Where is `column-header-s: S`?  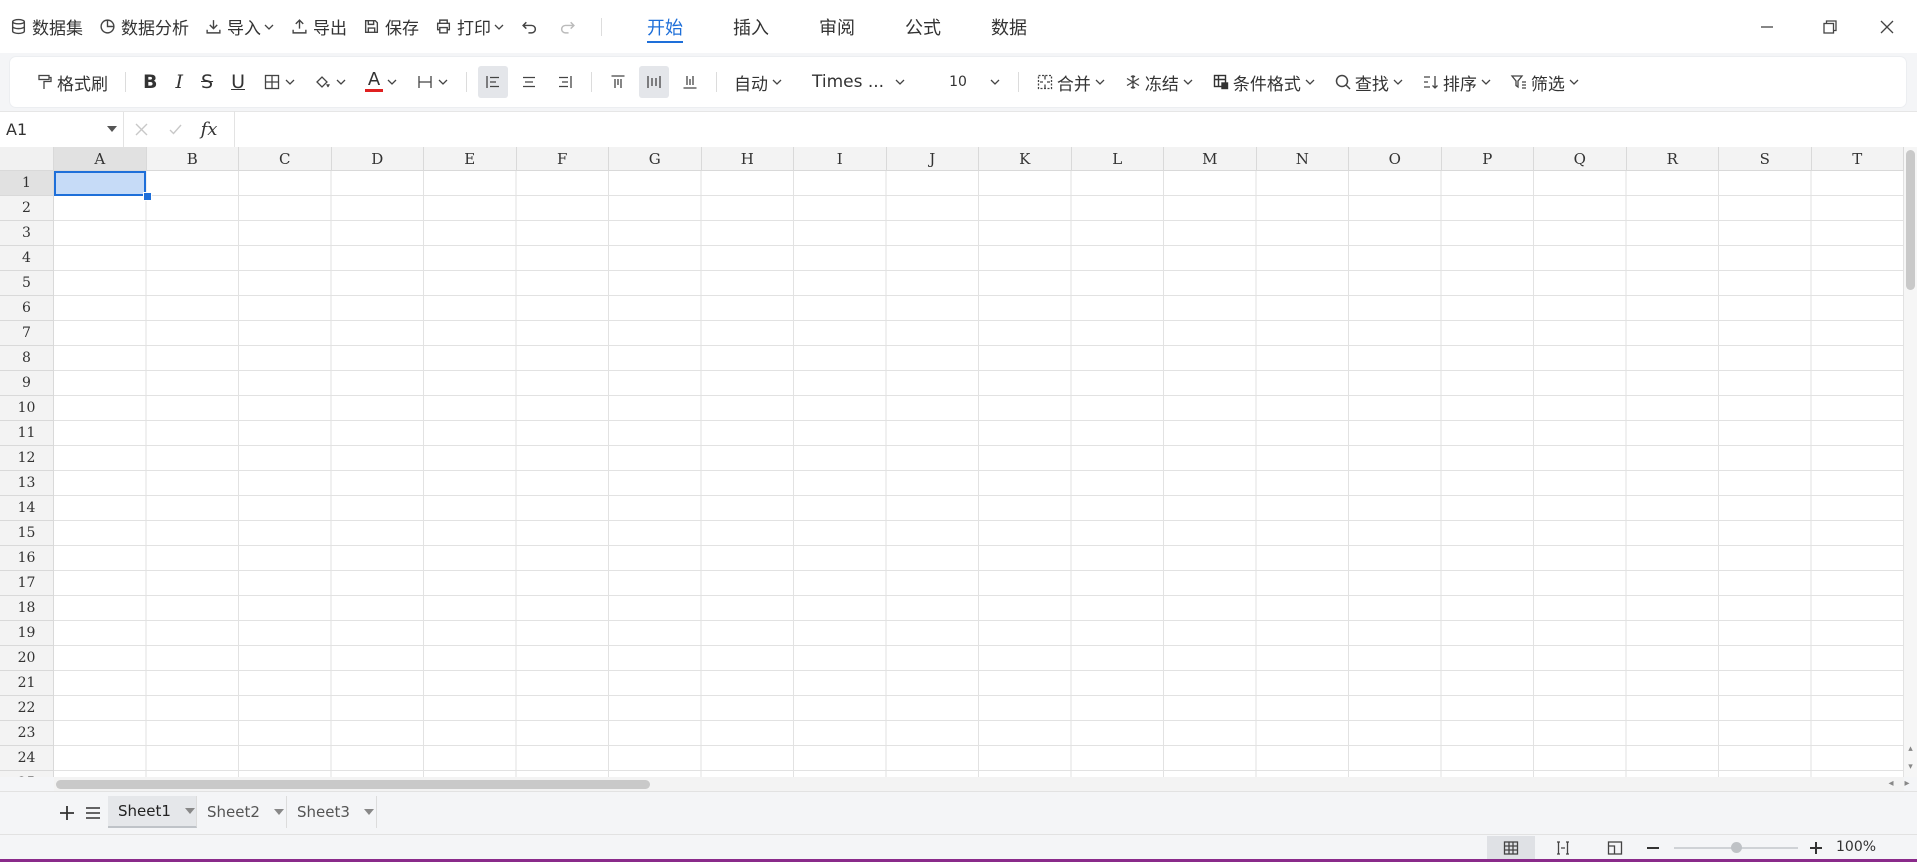 column-header-s: S is located at coordinates (1765, 159).